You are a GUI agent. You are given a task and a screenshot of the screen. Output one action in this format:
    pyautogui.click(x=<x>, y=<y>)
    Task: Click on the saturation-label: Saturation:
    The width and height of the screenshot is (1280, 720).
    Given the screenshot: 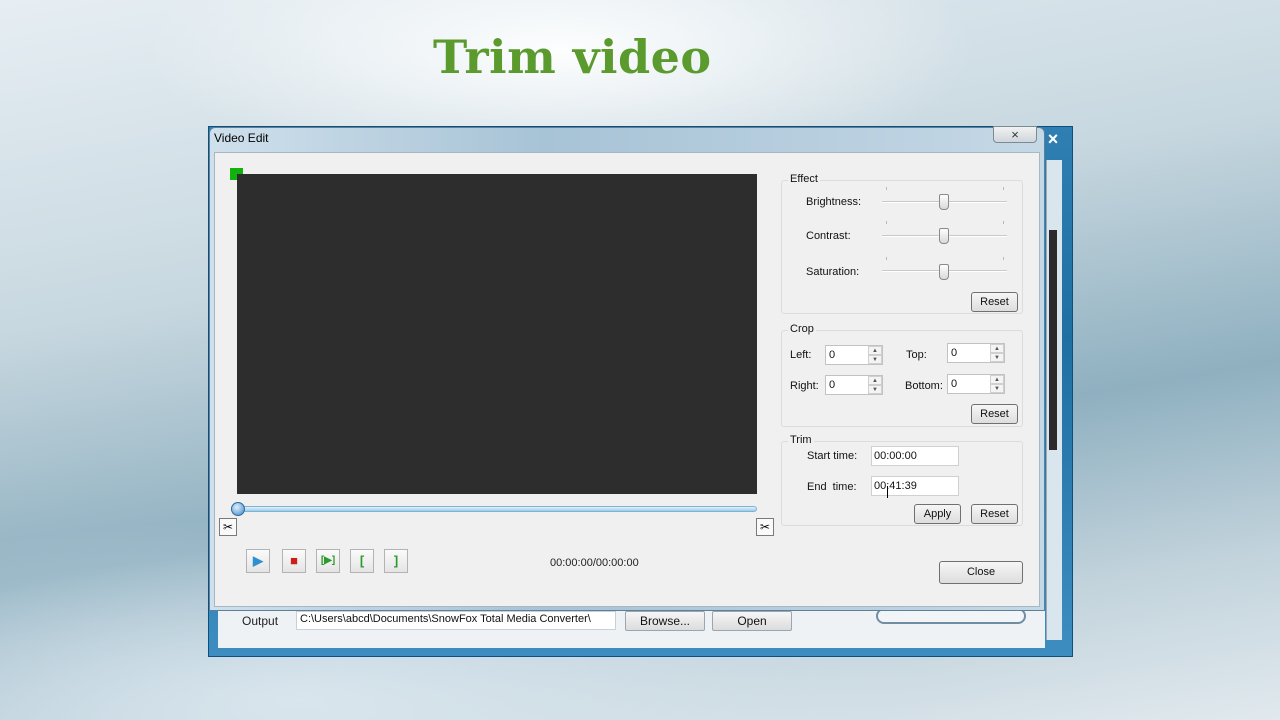 What is the action you would take?
    pyautogui.click(x=833, y=272)
    